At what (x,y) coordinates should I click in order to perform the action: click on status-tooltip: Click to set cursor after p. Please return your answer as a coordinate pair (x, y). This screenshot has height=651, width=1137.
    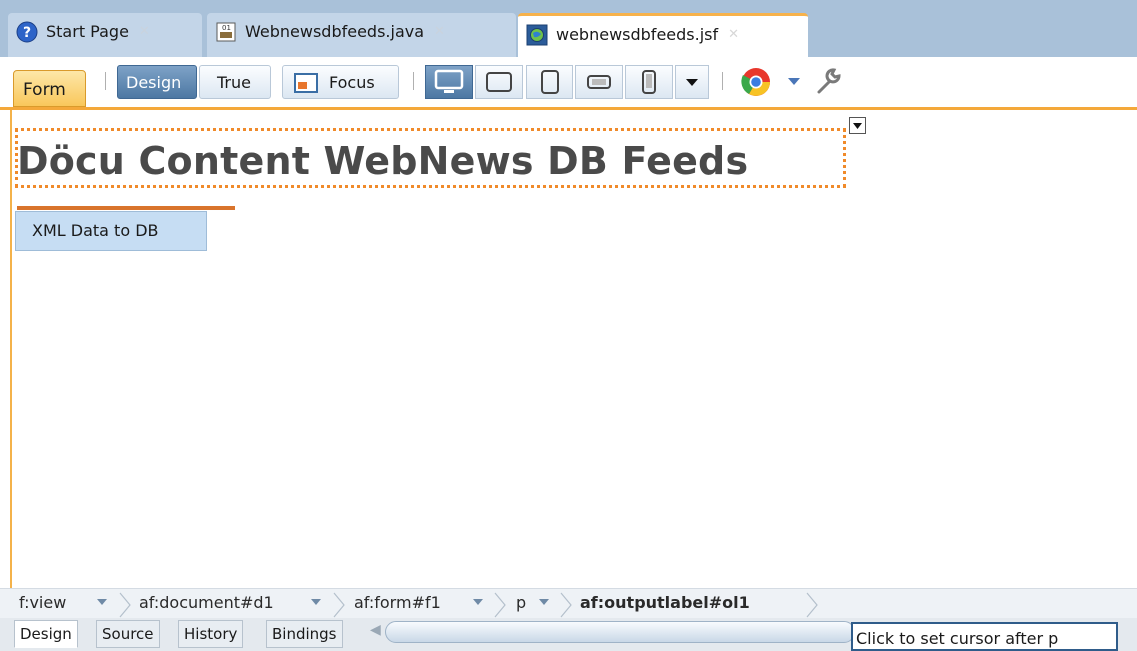
    Looking at the image, I should click on (984, 636).